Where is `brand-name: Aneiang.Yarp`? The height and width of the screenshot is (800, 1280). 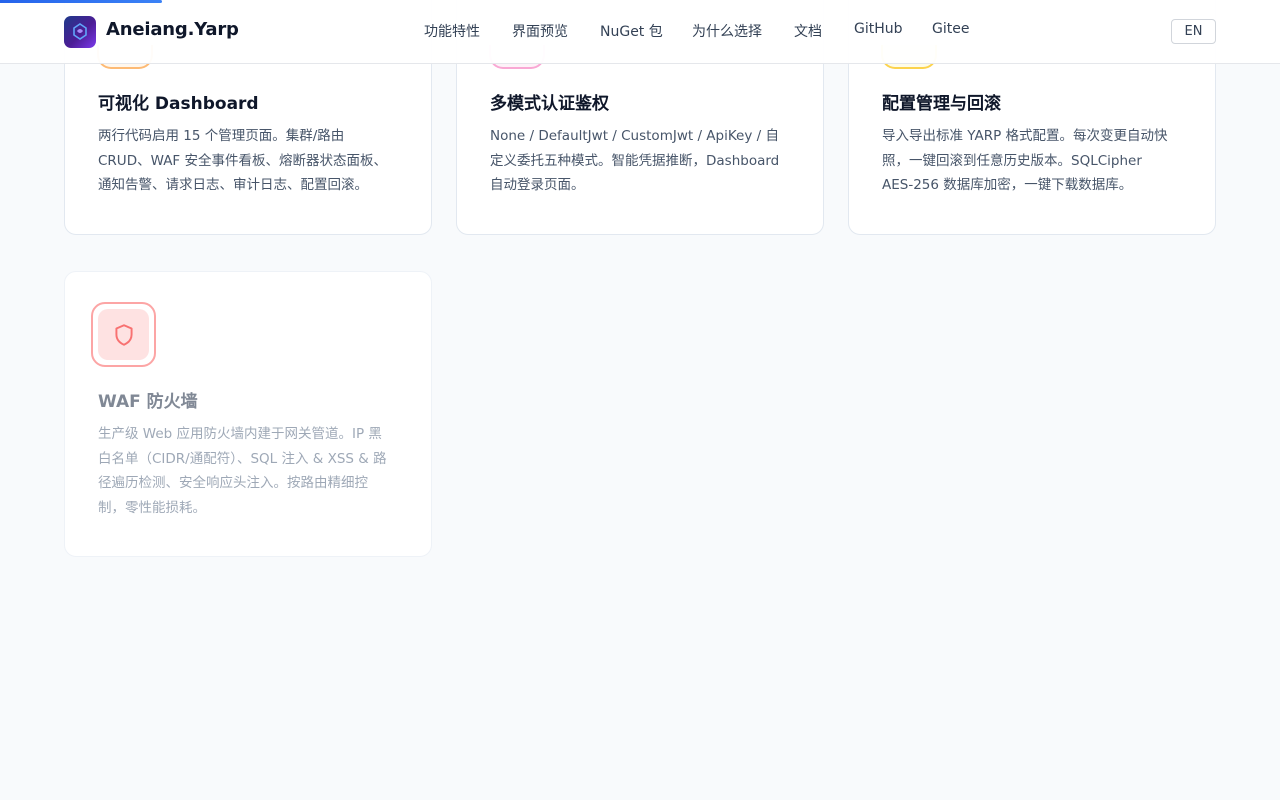 brand-name: Aneiang.Yarp is located at coordinates (172, 29).